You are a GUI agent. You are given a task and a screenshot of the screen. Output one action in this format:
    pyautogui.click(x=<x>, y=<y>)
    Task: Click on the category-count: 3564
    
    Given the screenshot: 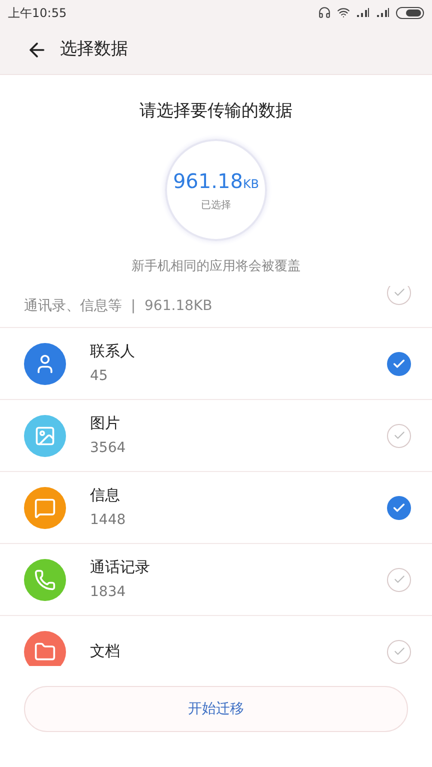 What is the action you would take?
    pyautogui.click(x=108, y=448)
    